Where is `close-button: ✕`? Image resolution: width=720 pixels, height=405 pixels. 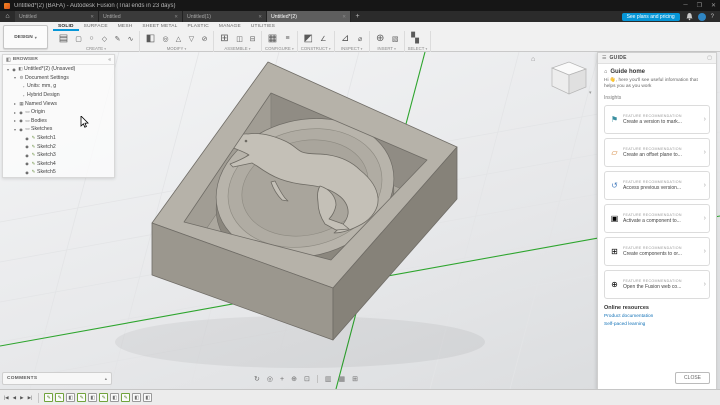
close-button: ✕ is located at coordinates (713, 5).